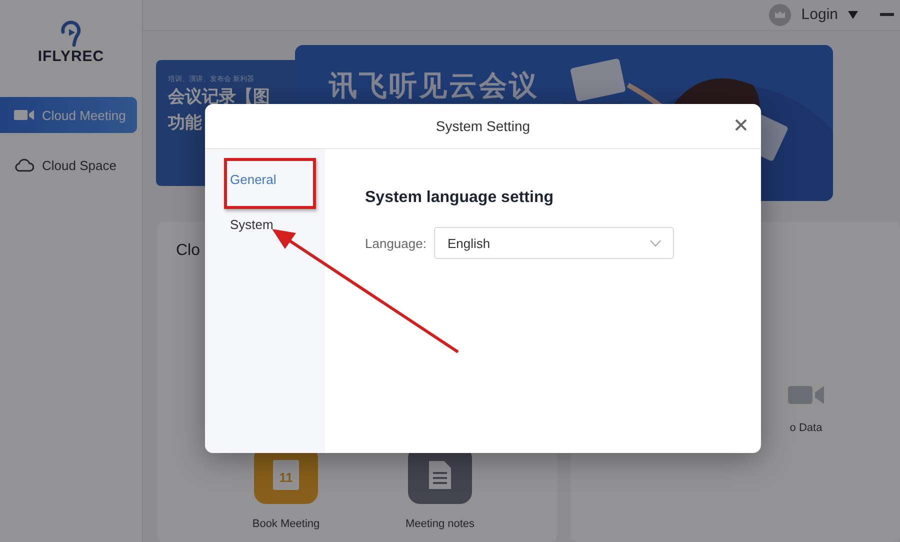 The width and height of the screenshot is (900, 542). What do you see at coordinates (265, 224) in the screenshot?
I see `settings-tab: System` at bounding box center [265, 224].